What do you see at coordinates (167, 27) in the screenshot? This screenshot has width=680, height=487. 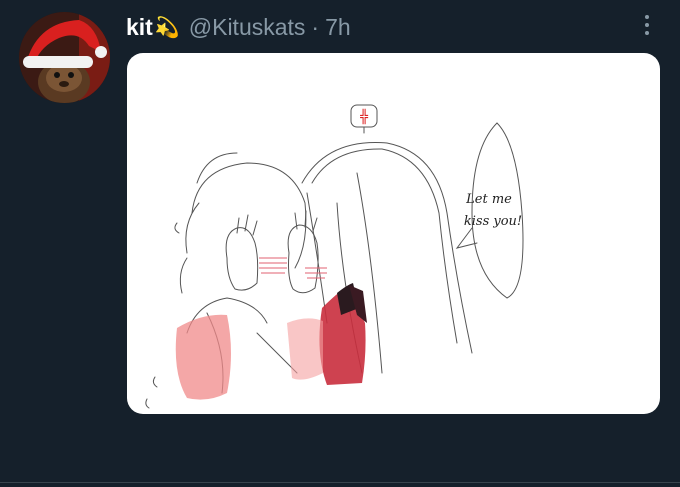 I see `dizzy-emoji-icon: 💫` at bounding box center [167, 27].